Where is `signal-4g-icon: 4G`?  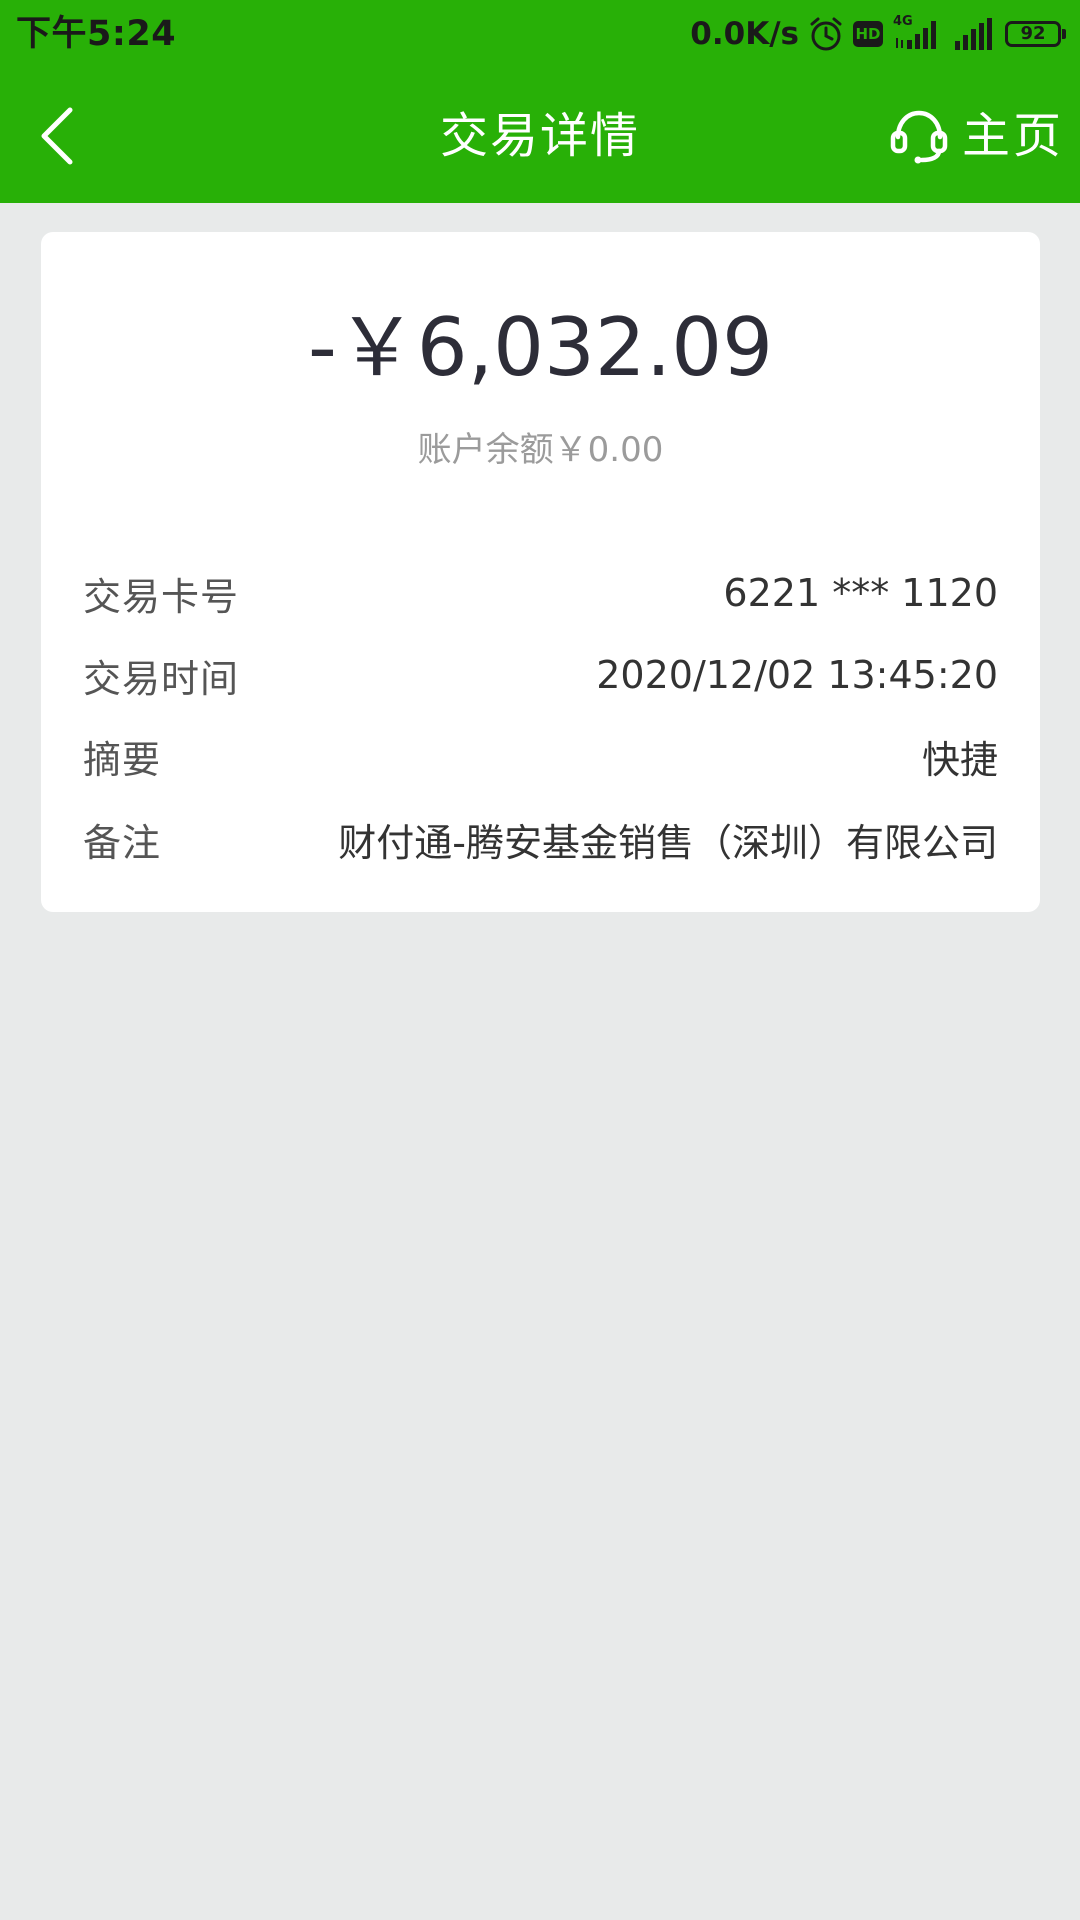 signal-4g-icon: 4G is located at coordinates (918, 33).